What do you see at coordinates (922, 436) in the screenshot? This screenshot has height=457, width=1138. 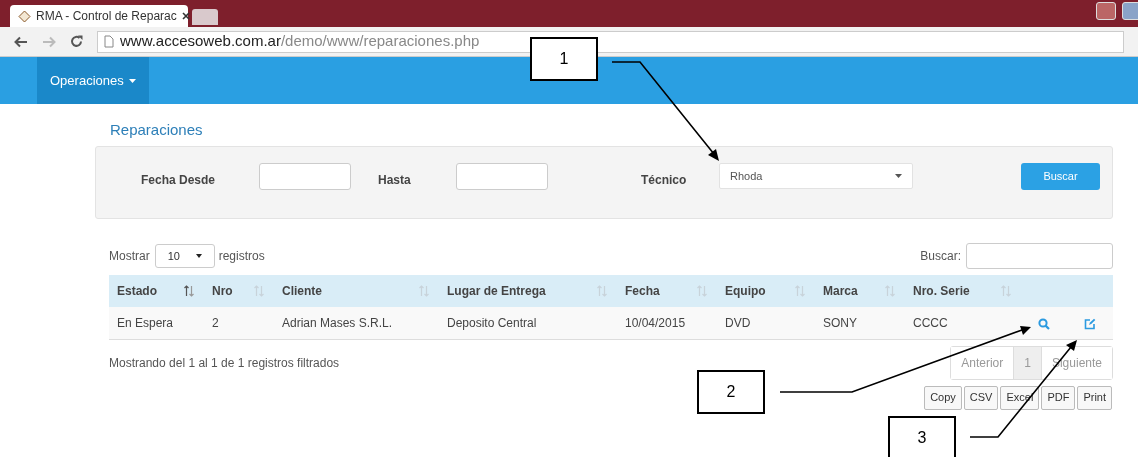 I see `callout-box: 3` at bounding box center [922, 436].